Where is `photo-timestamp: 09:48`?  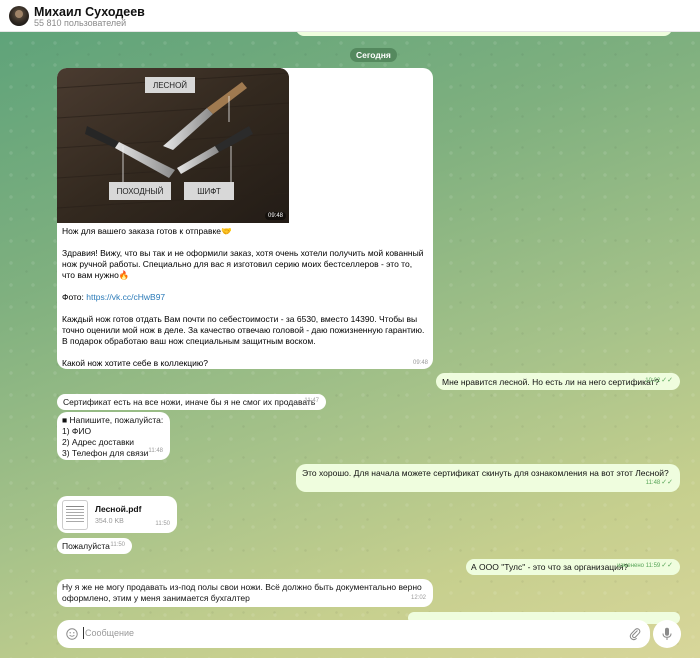
photo-timestamp: 09:48 is located at coordinates (276, 216).